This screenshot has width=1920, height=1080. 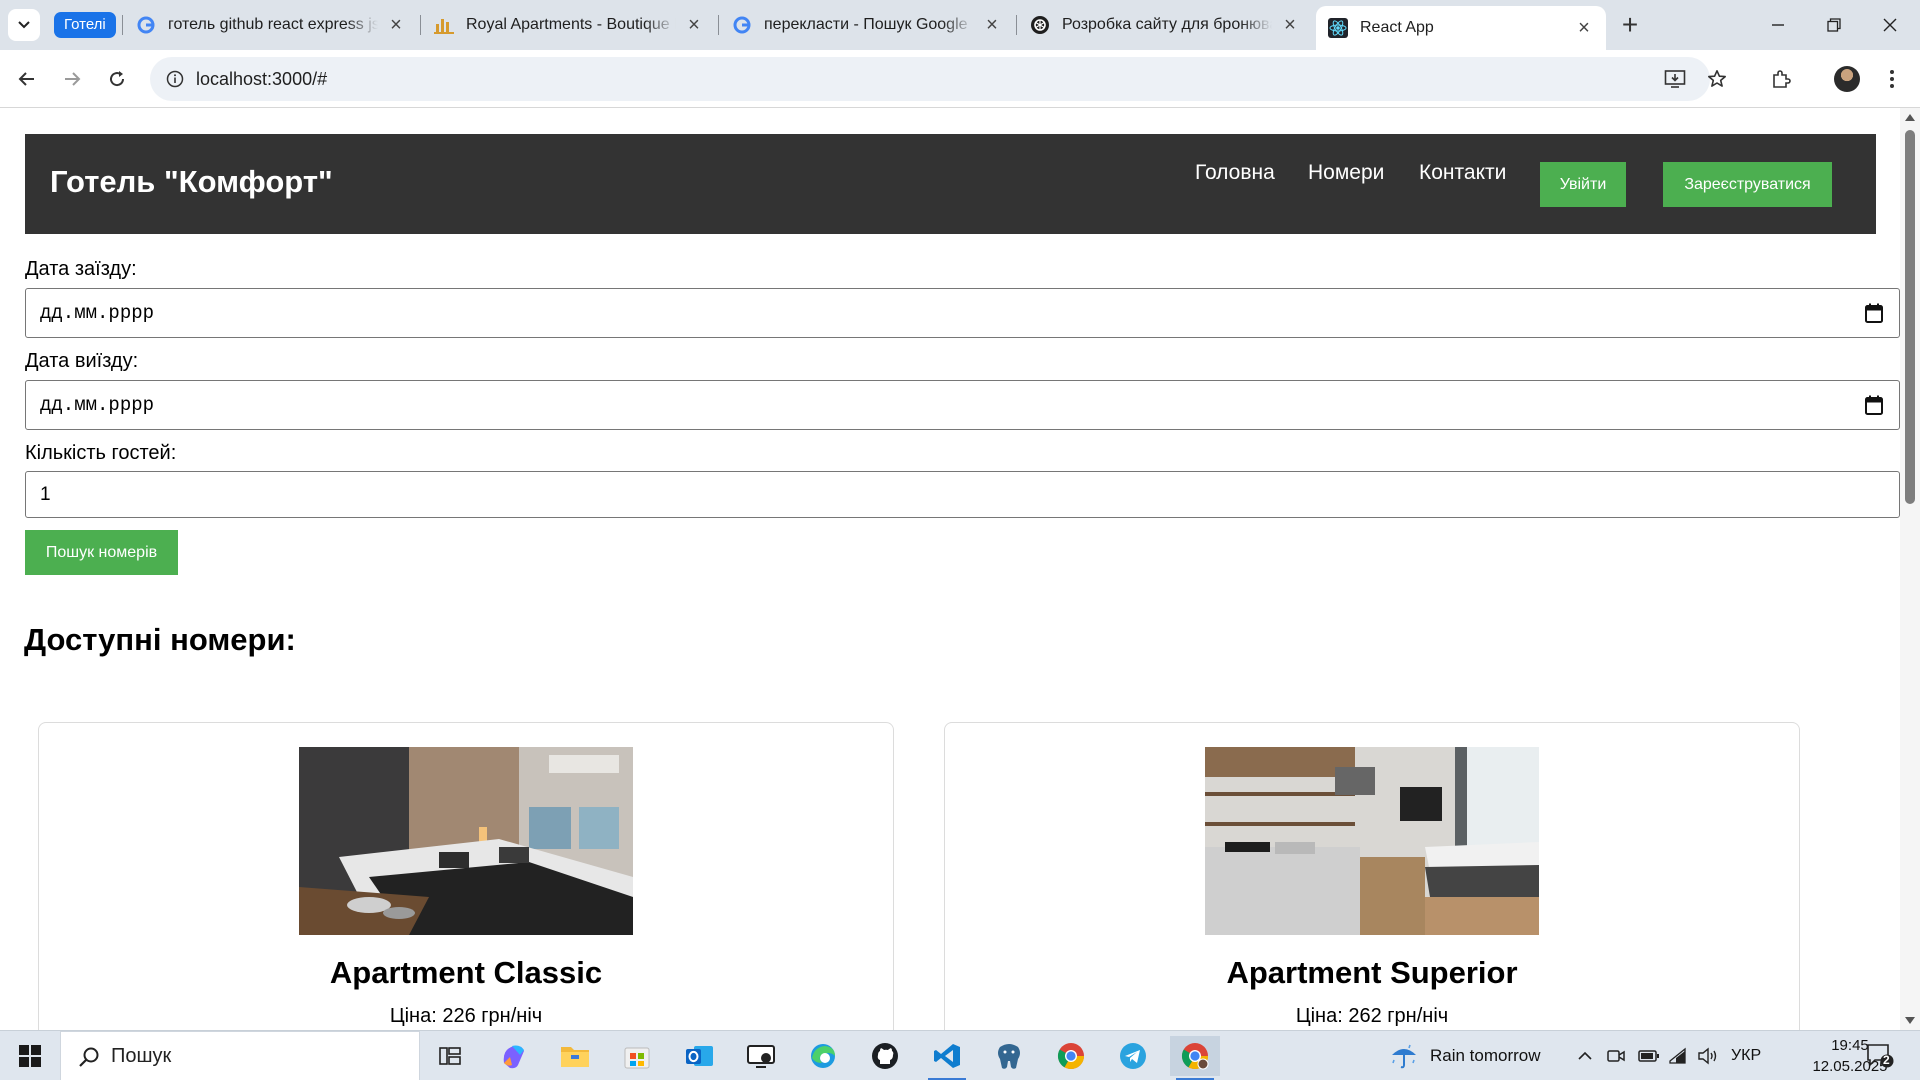 What do you see at coordinates (513, 1056) in the screenshot?
I see `copilot-app` at bounding box center [513, 1056].